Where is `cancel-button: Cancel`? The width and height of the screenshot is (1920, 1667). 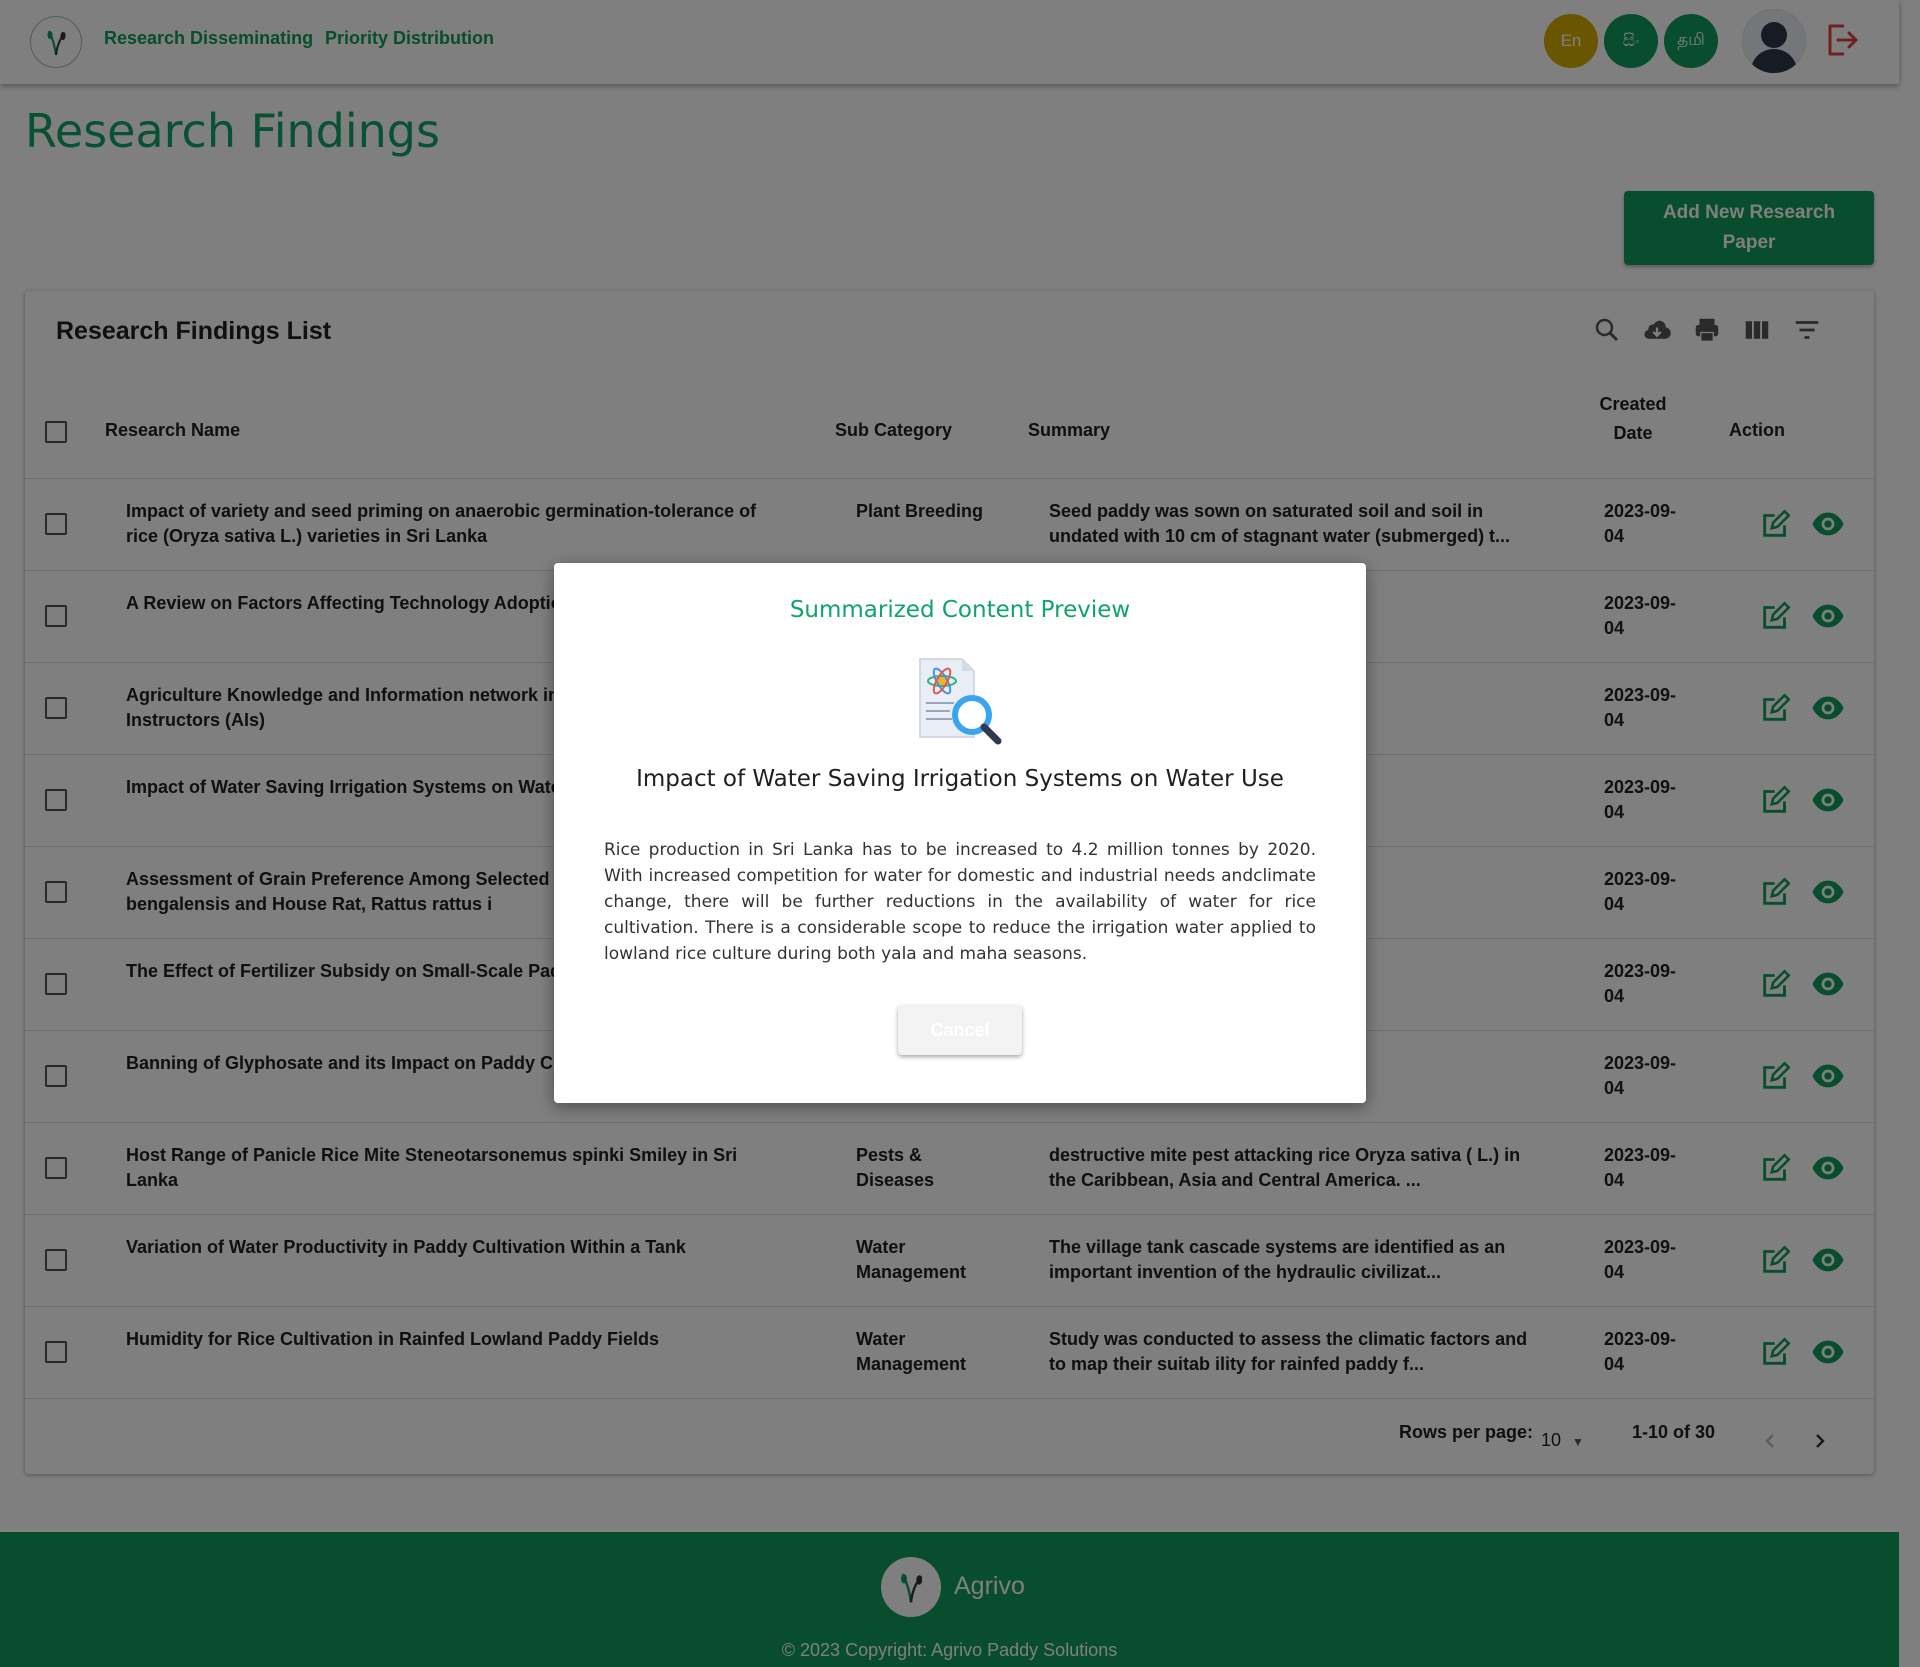 cancel-button: Cancel is located at coordinates (960, 1030).